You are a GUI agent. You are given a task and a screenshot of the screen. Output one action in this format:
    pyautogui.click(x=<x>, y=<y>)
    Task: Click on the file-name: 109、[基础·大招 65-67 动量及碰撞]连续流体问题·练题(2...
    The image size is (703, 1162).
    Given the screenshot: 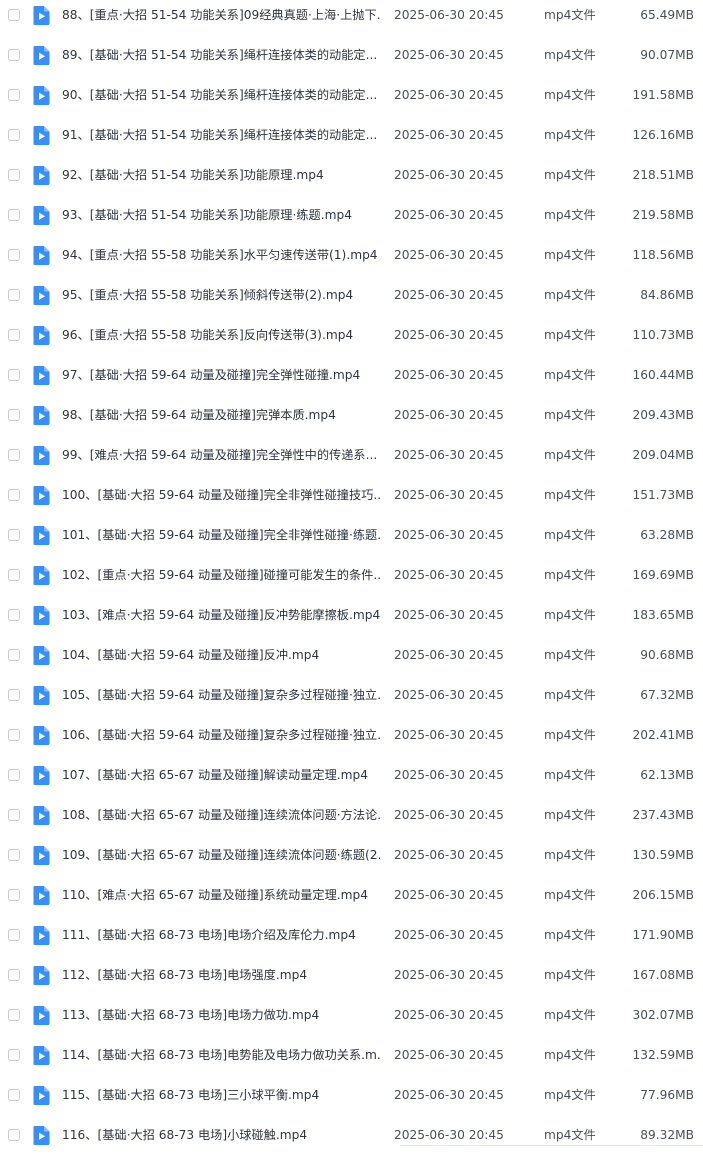 What is the action you would take?
    pyautogui.click(x=221, y=855)
    